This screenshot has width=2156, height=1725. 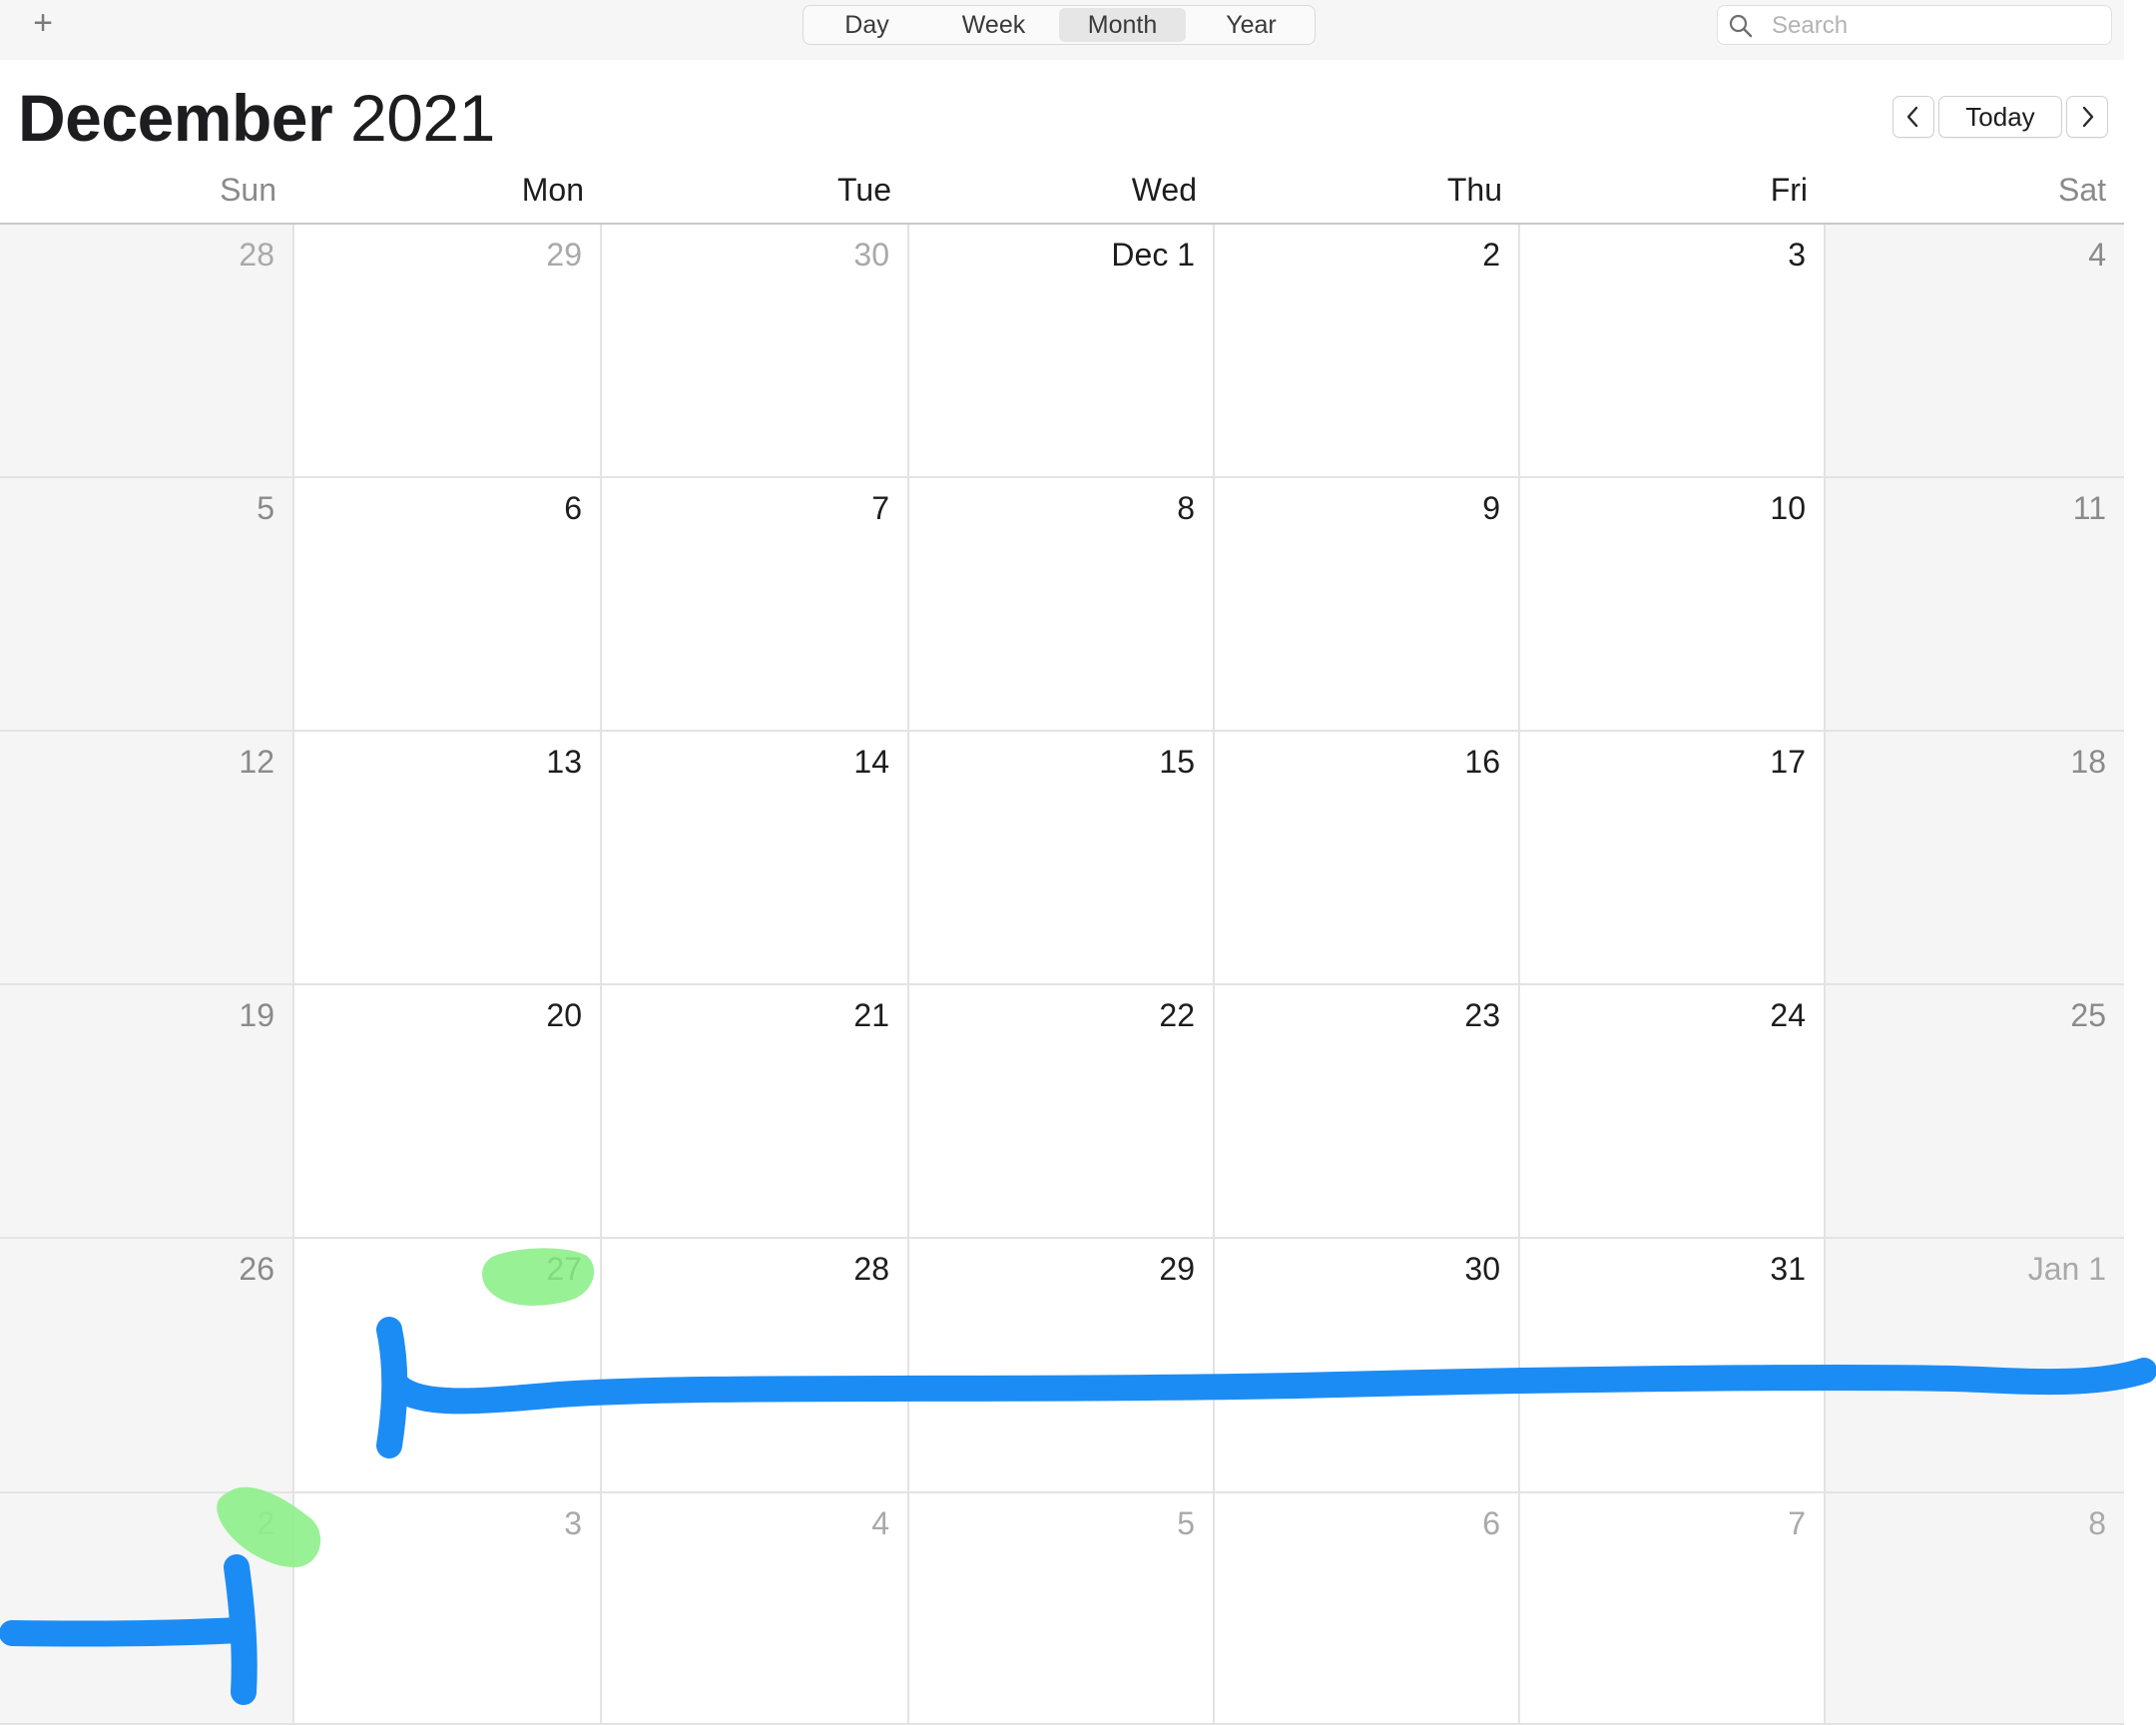 I want to click on day-number: 31, so click(x=1788, y=1269).